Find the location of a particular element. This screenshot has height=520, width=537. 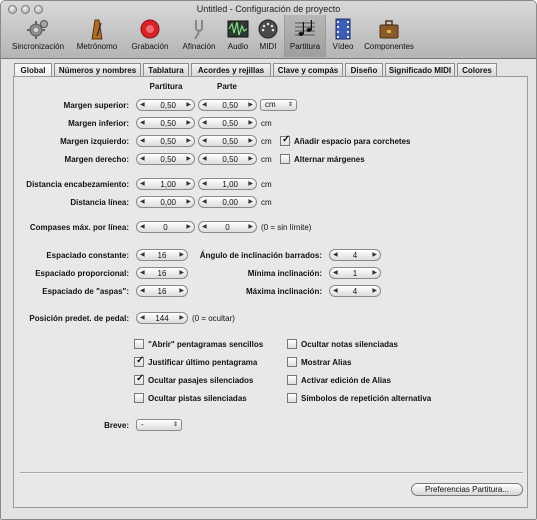

gear-icon is located at coordinates (37, 29).